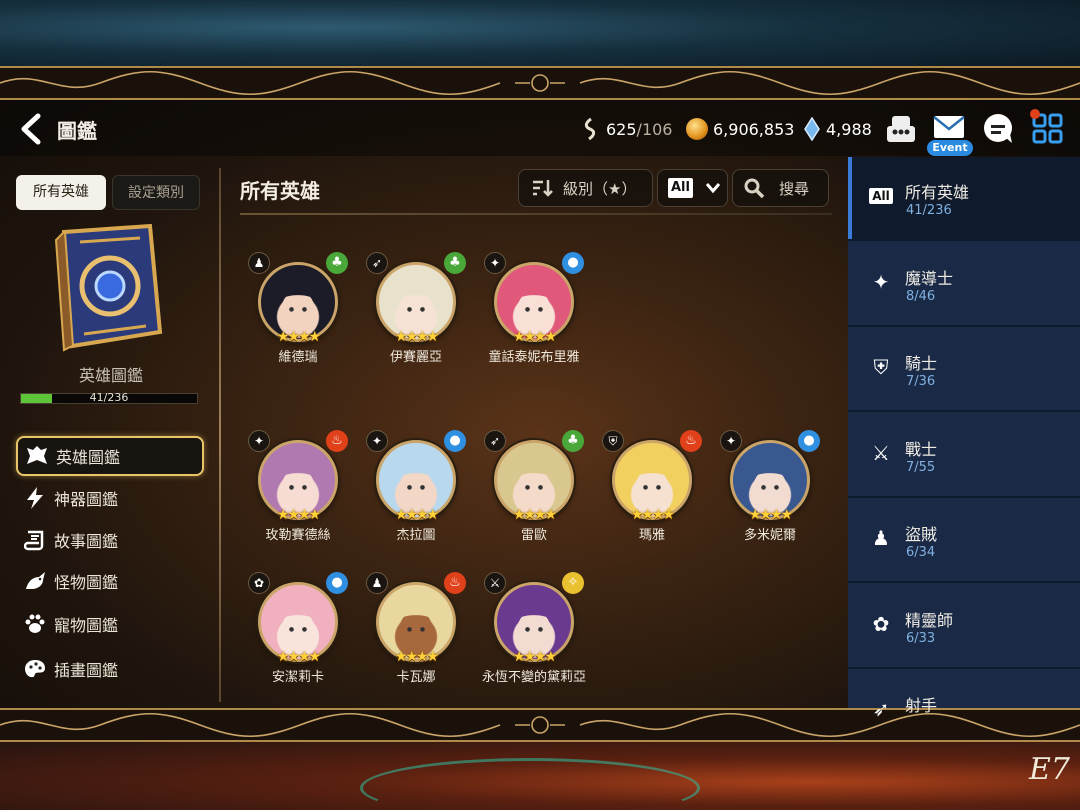 The height and width of the screenshot is (810, 1080). Describe the element at coordinates (621, 129) in the screenshot. I see `stamina-value: 625` at that location.